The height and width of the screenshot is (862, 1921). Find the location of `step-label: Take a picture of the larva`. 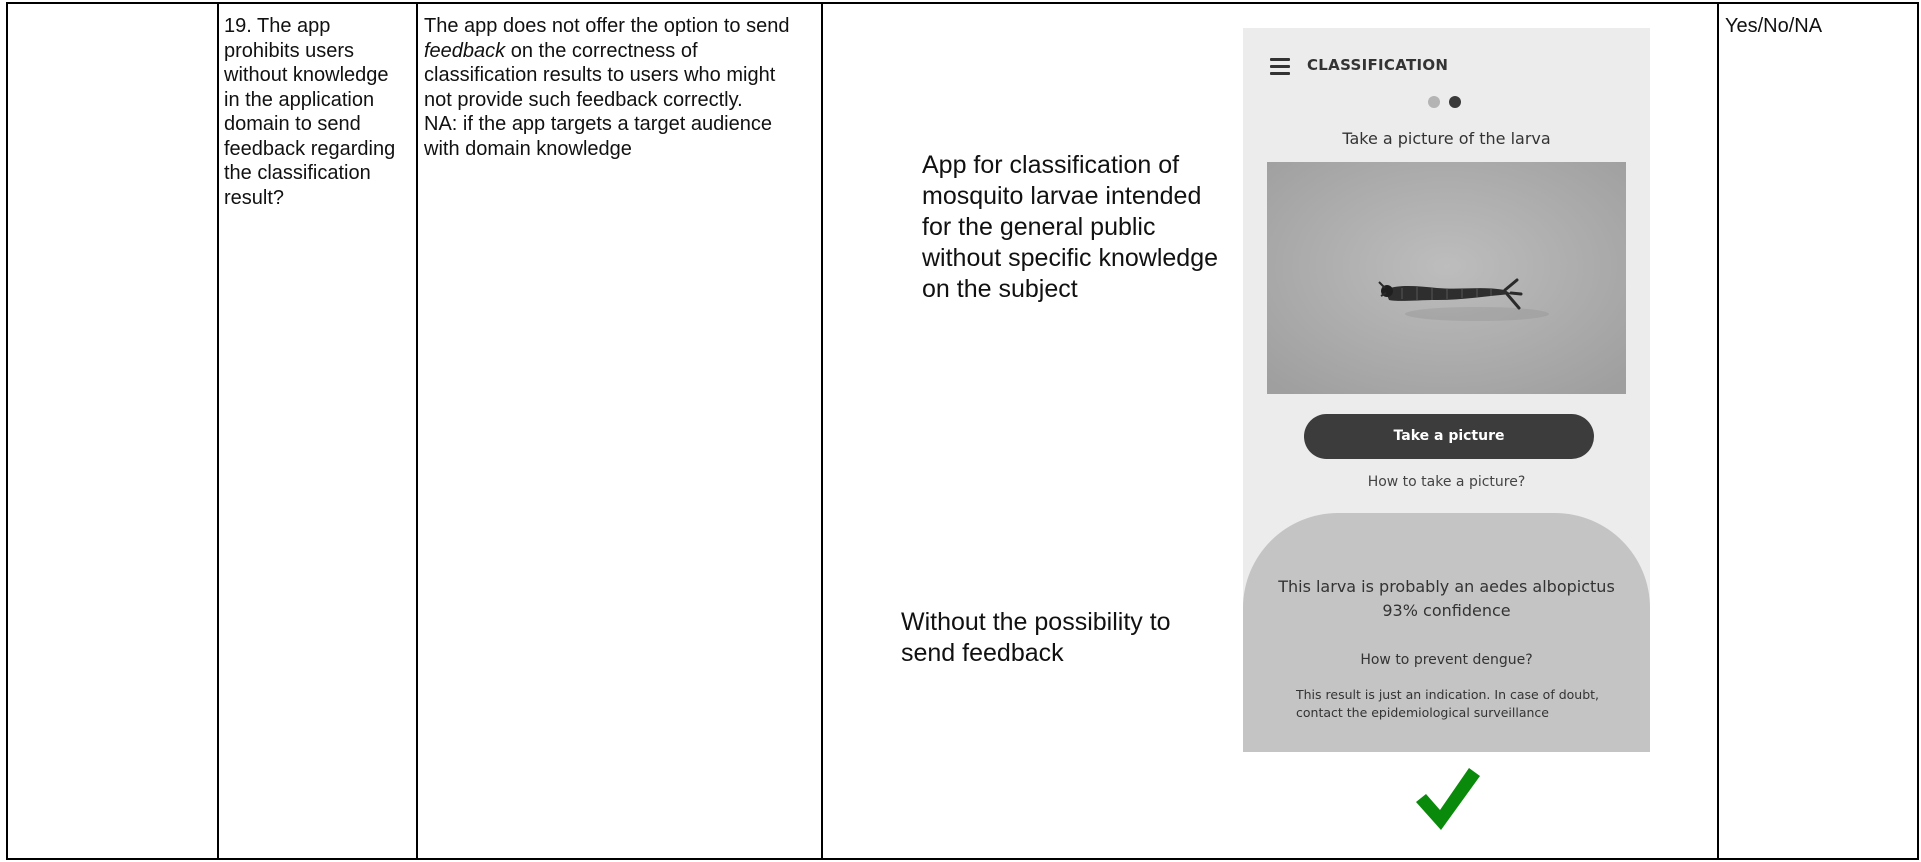

step-label: Take a picture of the larva is located at coordinates (1446, 138).